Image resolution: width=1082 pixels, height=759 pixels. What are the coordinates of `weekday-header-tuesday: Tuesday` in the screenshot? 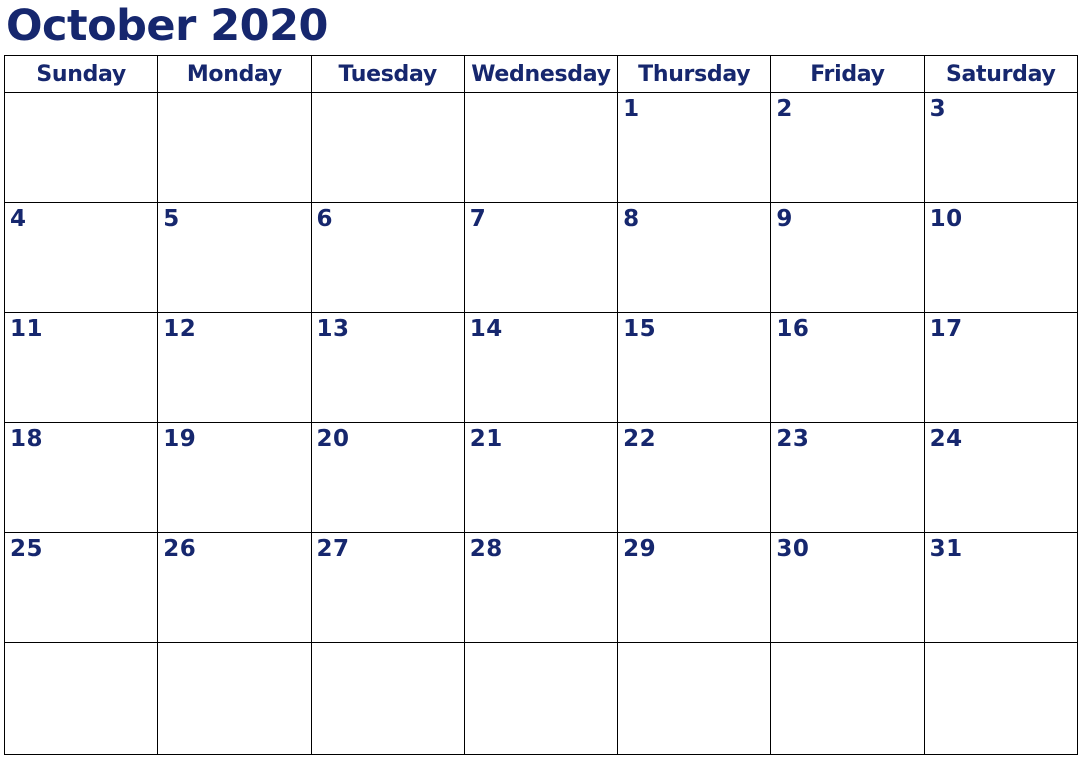 It's located at (387, 74).